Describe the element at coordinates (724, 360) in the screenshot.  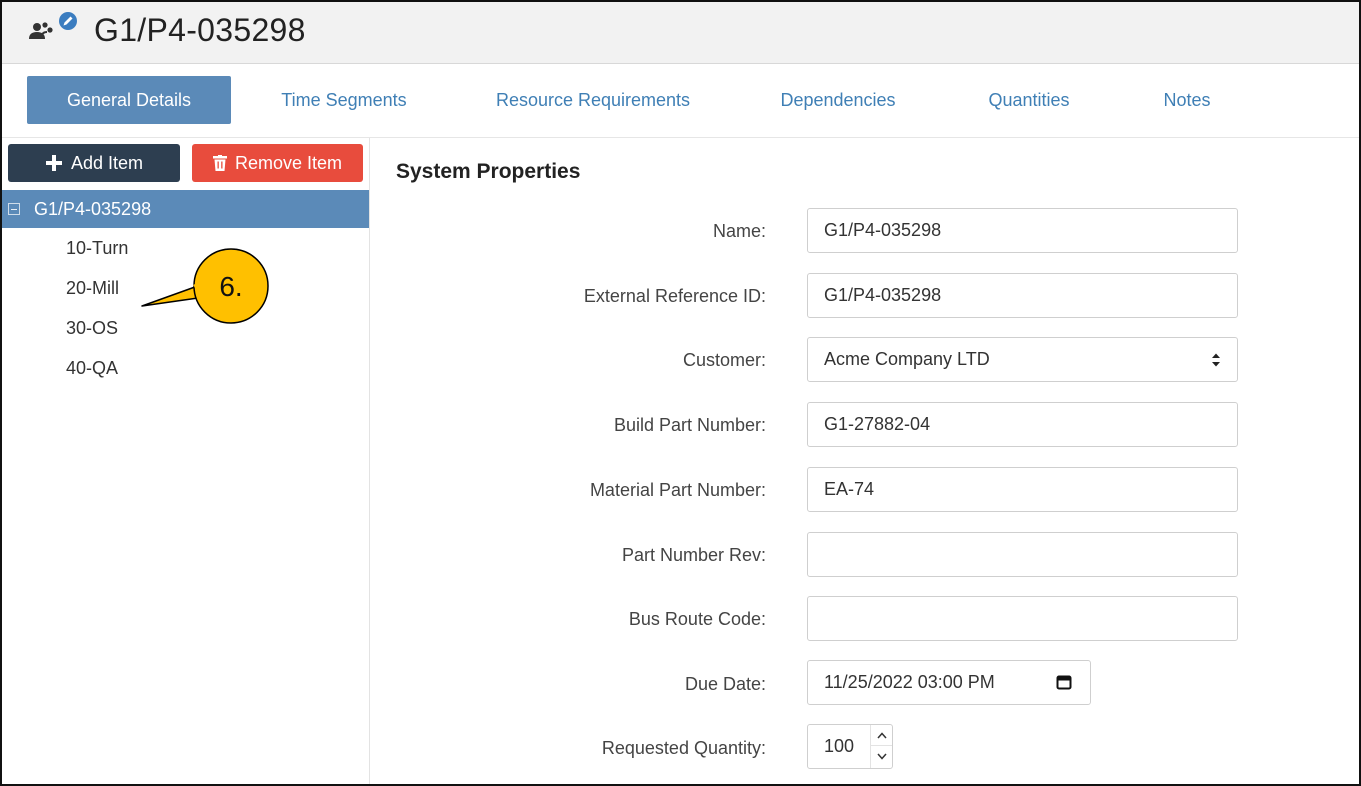
I see `customer-label: Customer:` at that location.